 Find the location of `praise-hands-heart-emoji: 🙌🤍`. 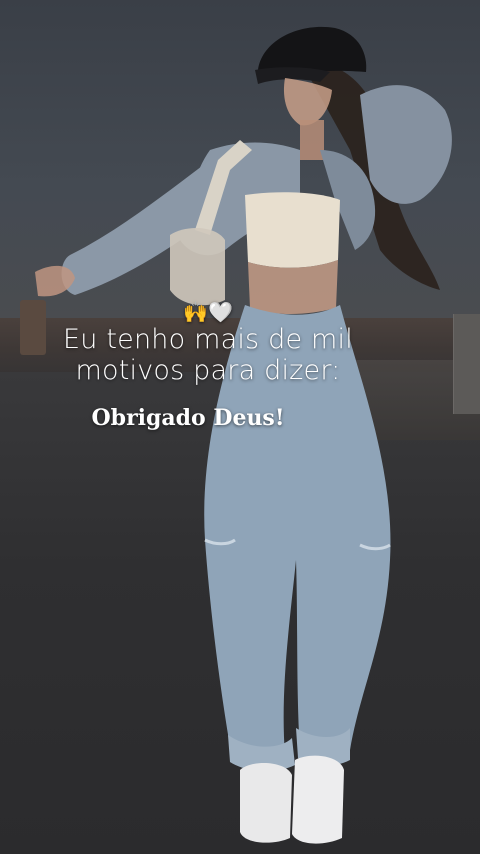

praise-hands-heart-emoji: 🙌🤍 is located at coordinates (208, 312).